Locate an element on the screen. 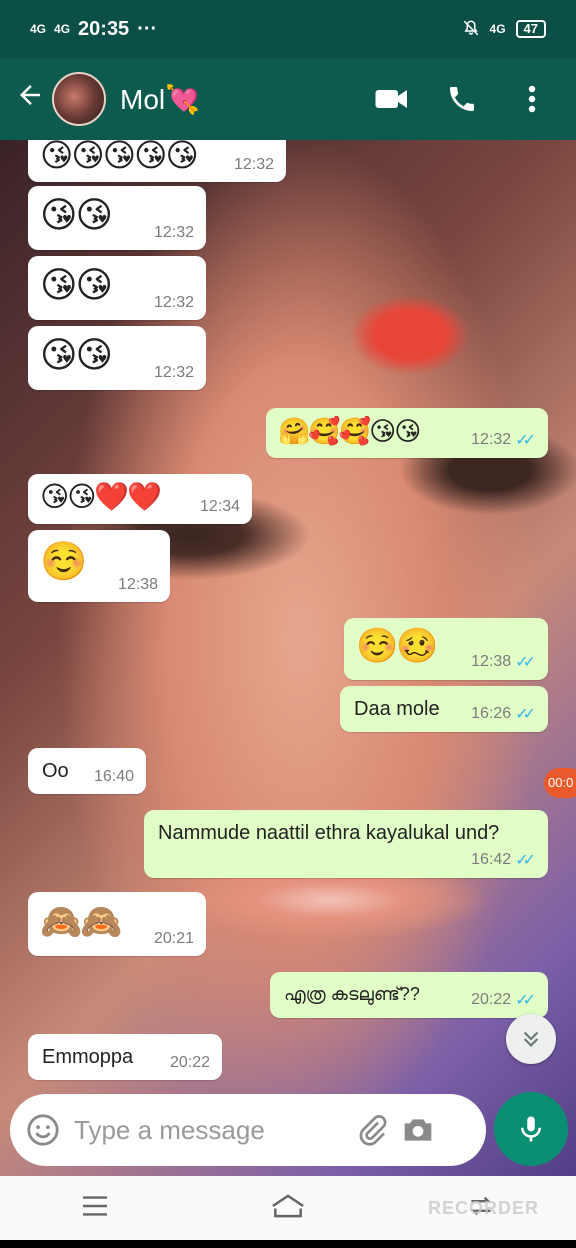  message-time: 12:38 ✓✓ is located at coordinates (503, 662).